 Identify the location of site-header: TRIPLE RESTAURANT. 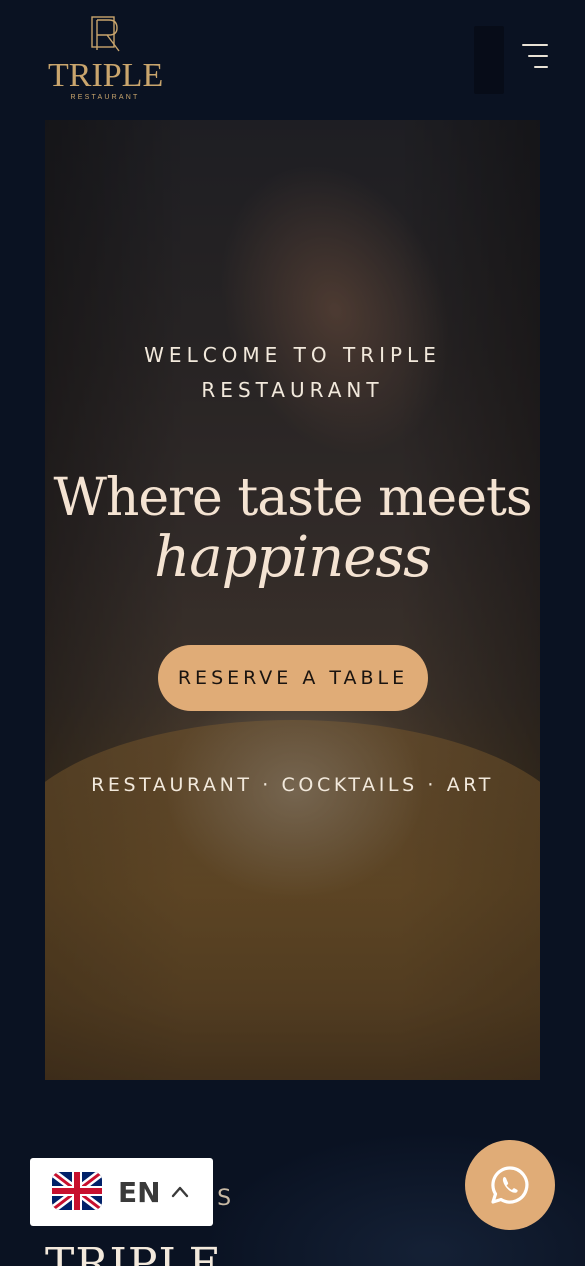
(292, 60).